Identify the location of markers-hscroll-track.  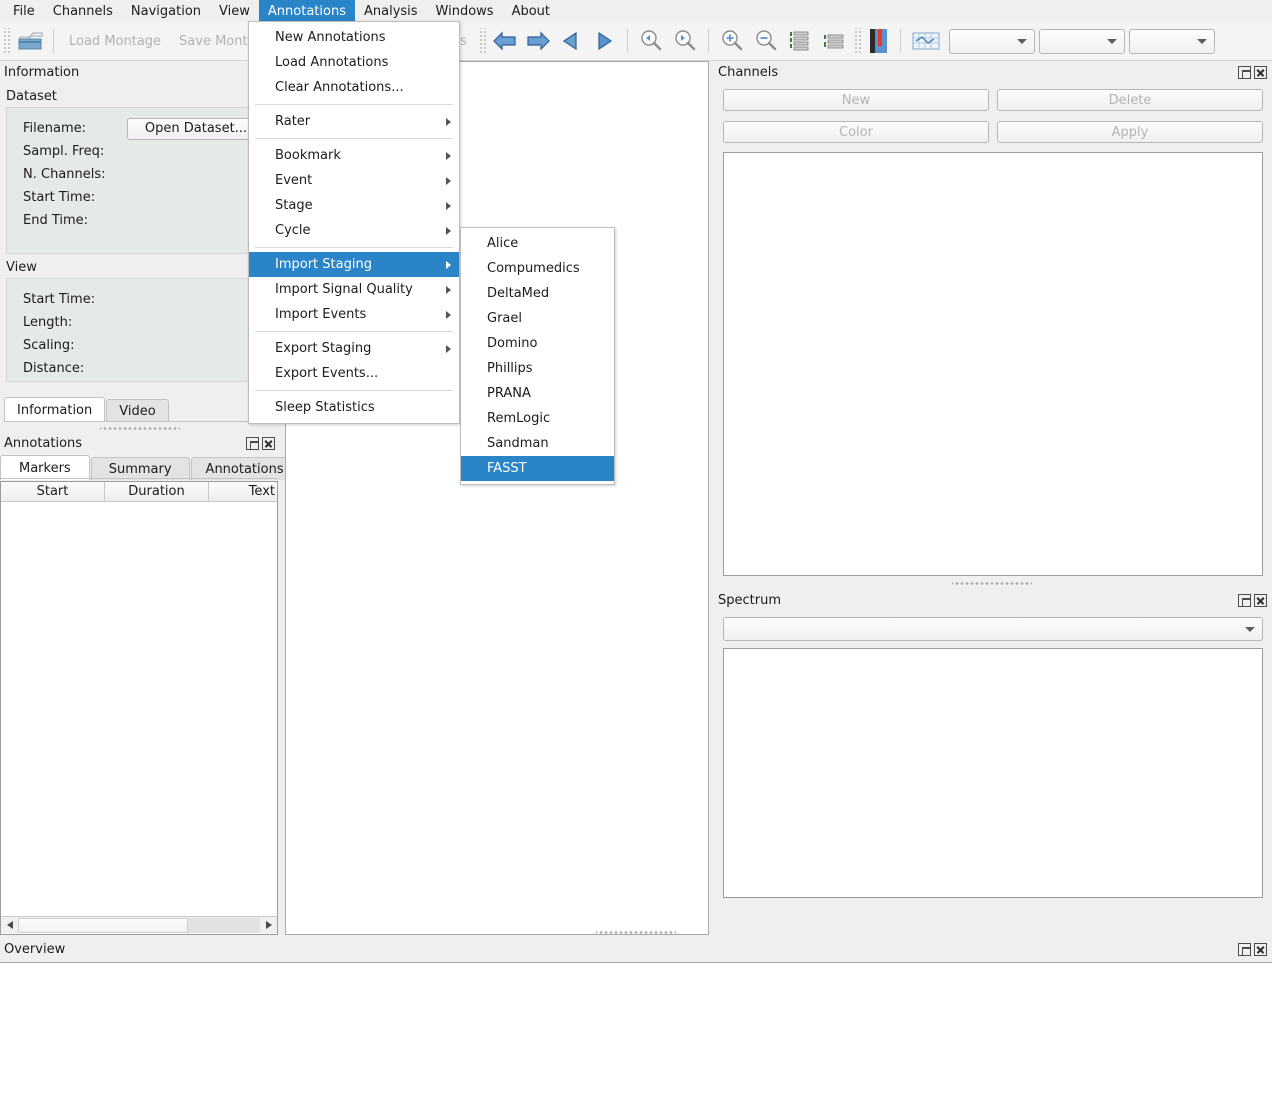
(139, 925).